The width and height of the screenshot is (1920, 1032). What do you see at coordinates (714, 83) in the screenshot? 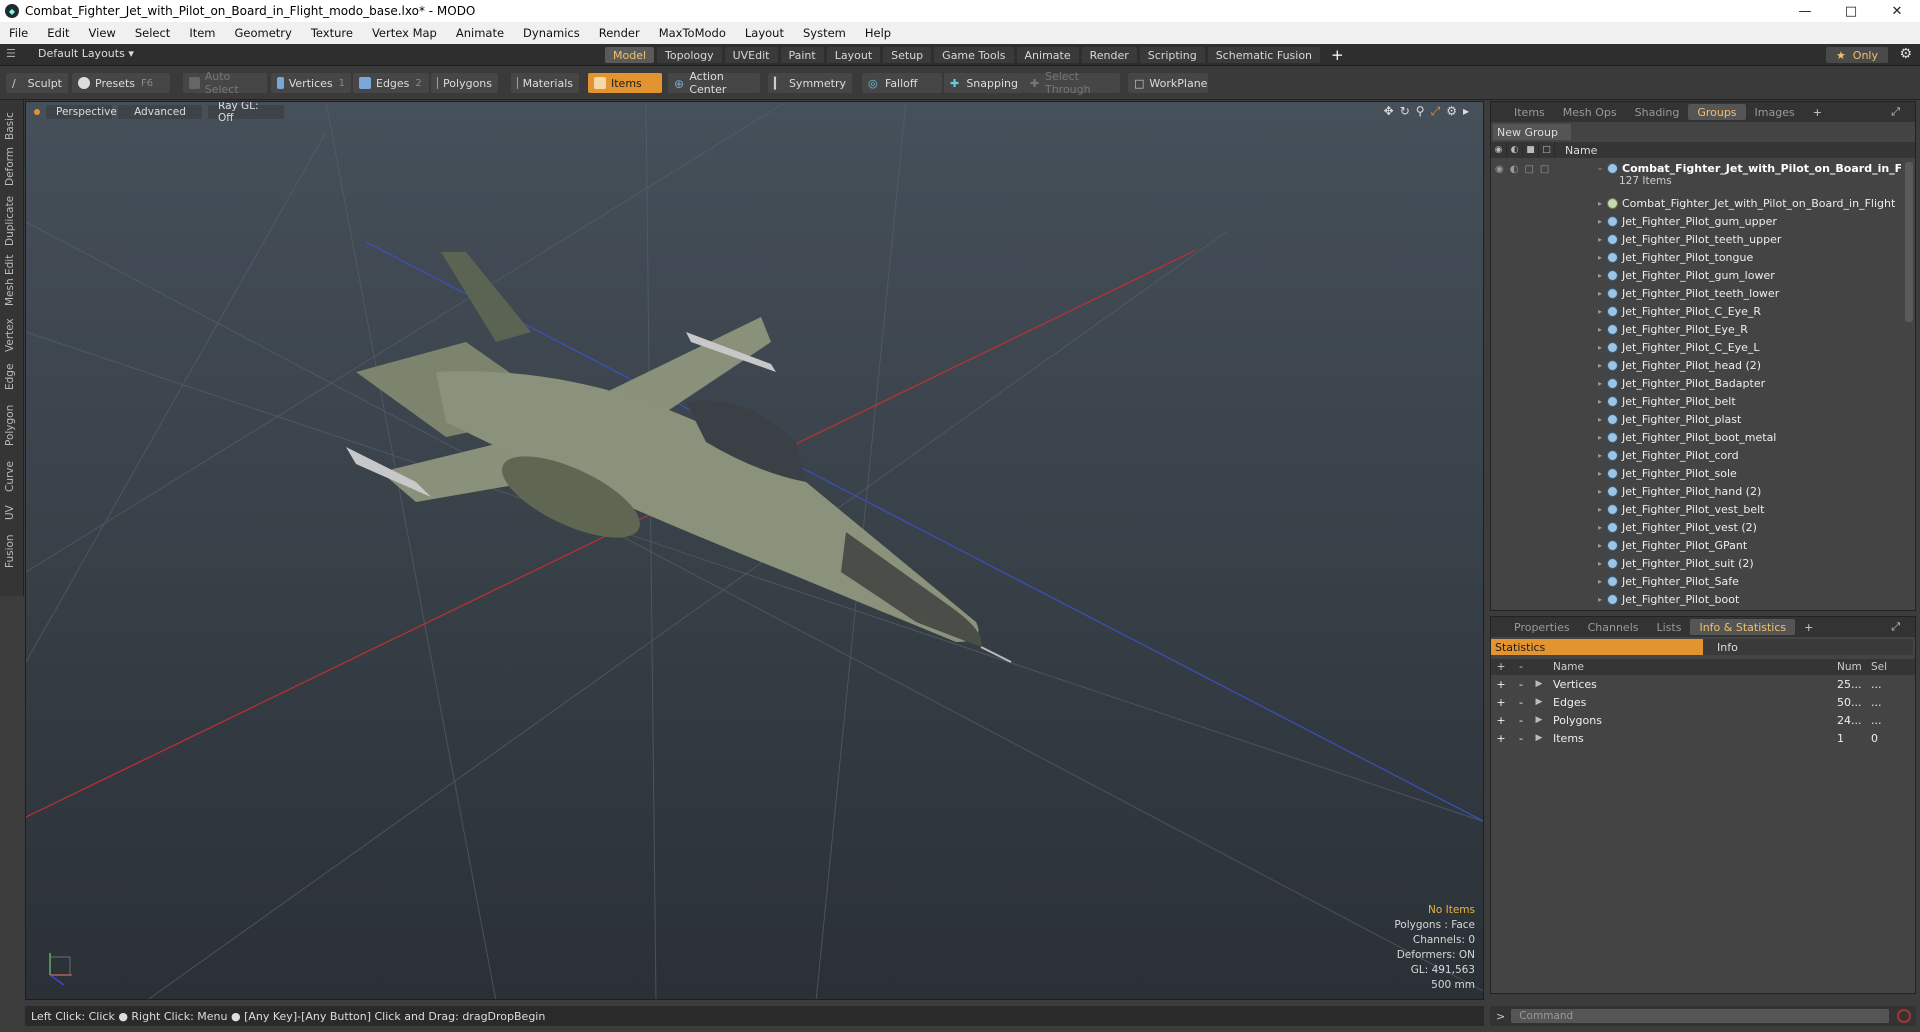
I see `action-center-button: ⊕ Action Center` at bounding box center [714, 83].